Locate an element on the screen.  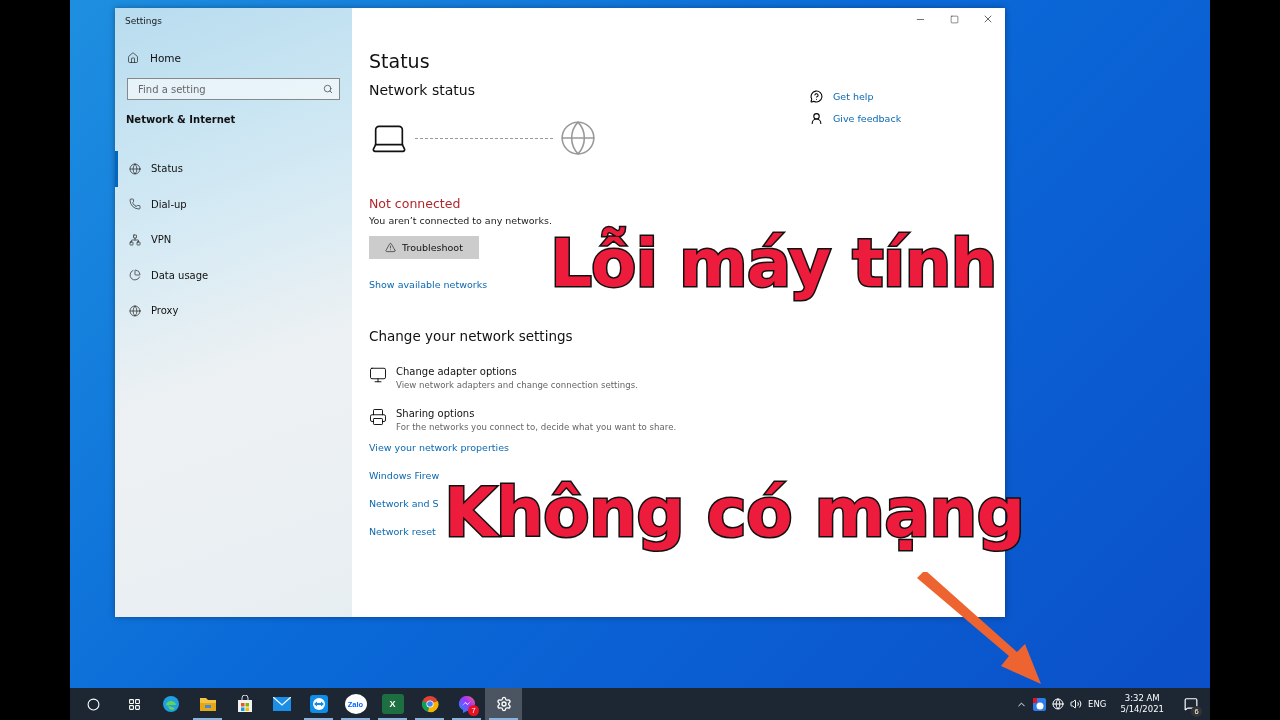
status-text: Not connected is located at coordinates (415, 203).